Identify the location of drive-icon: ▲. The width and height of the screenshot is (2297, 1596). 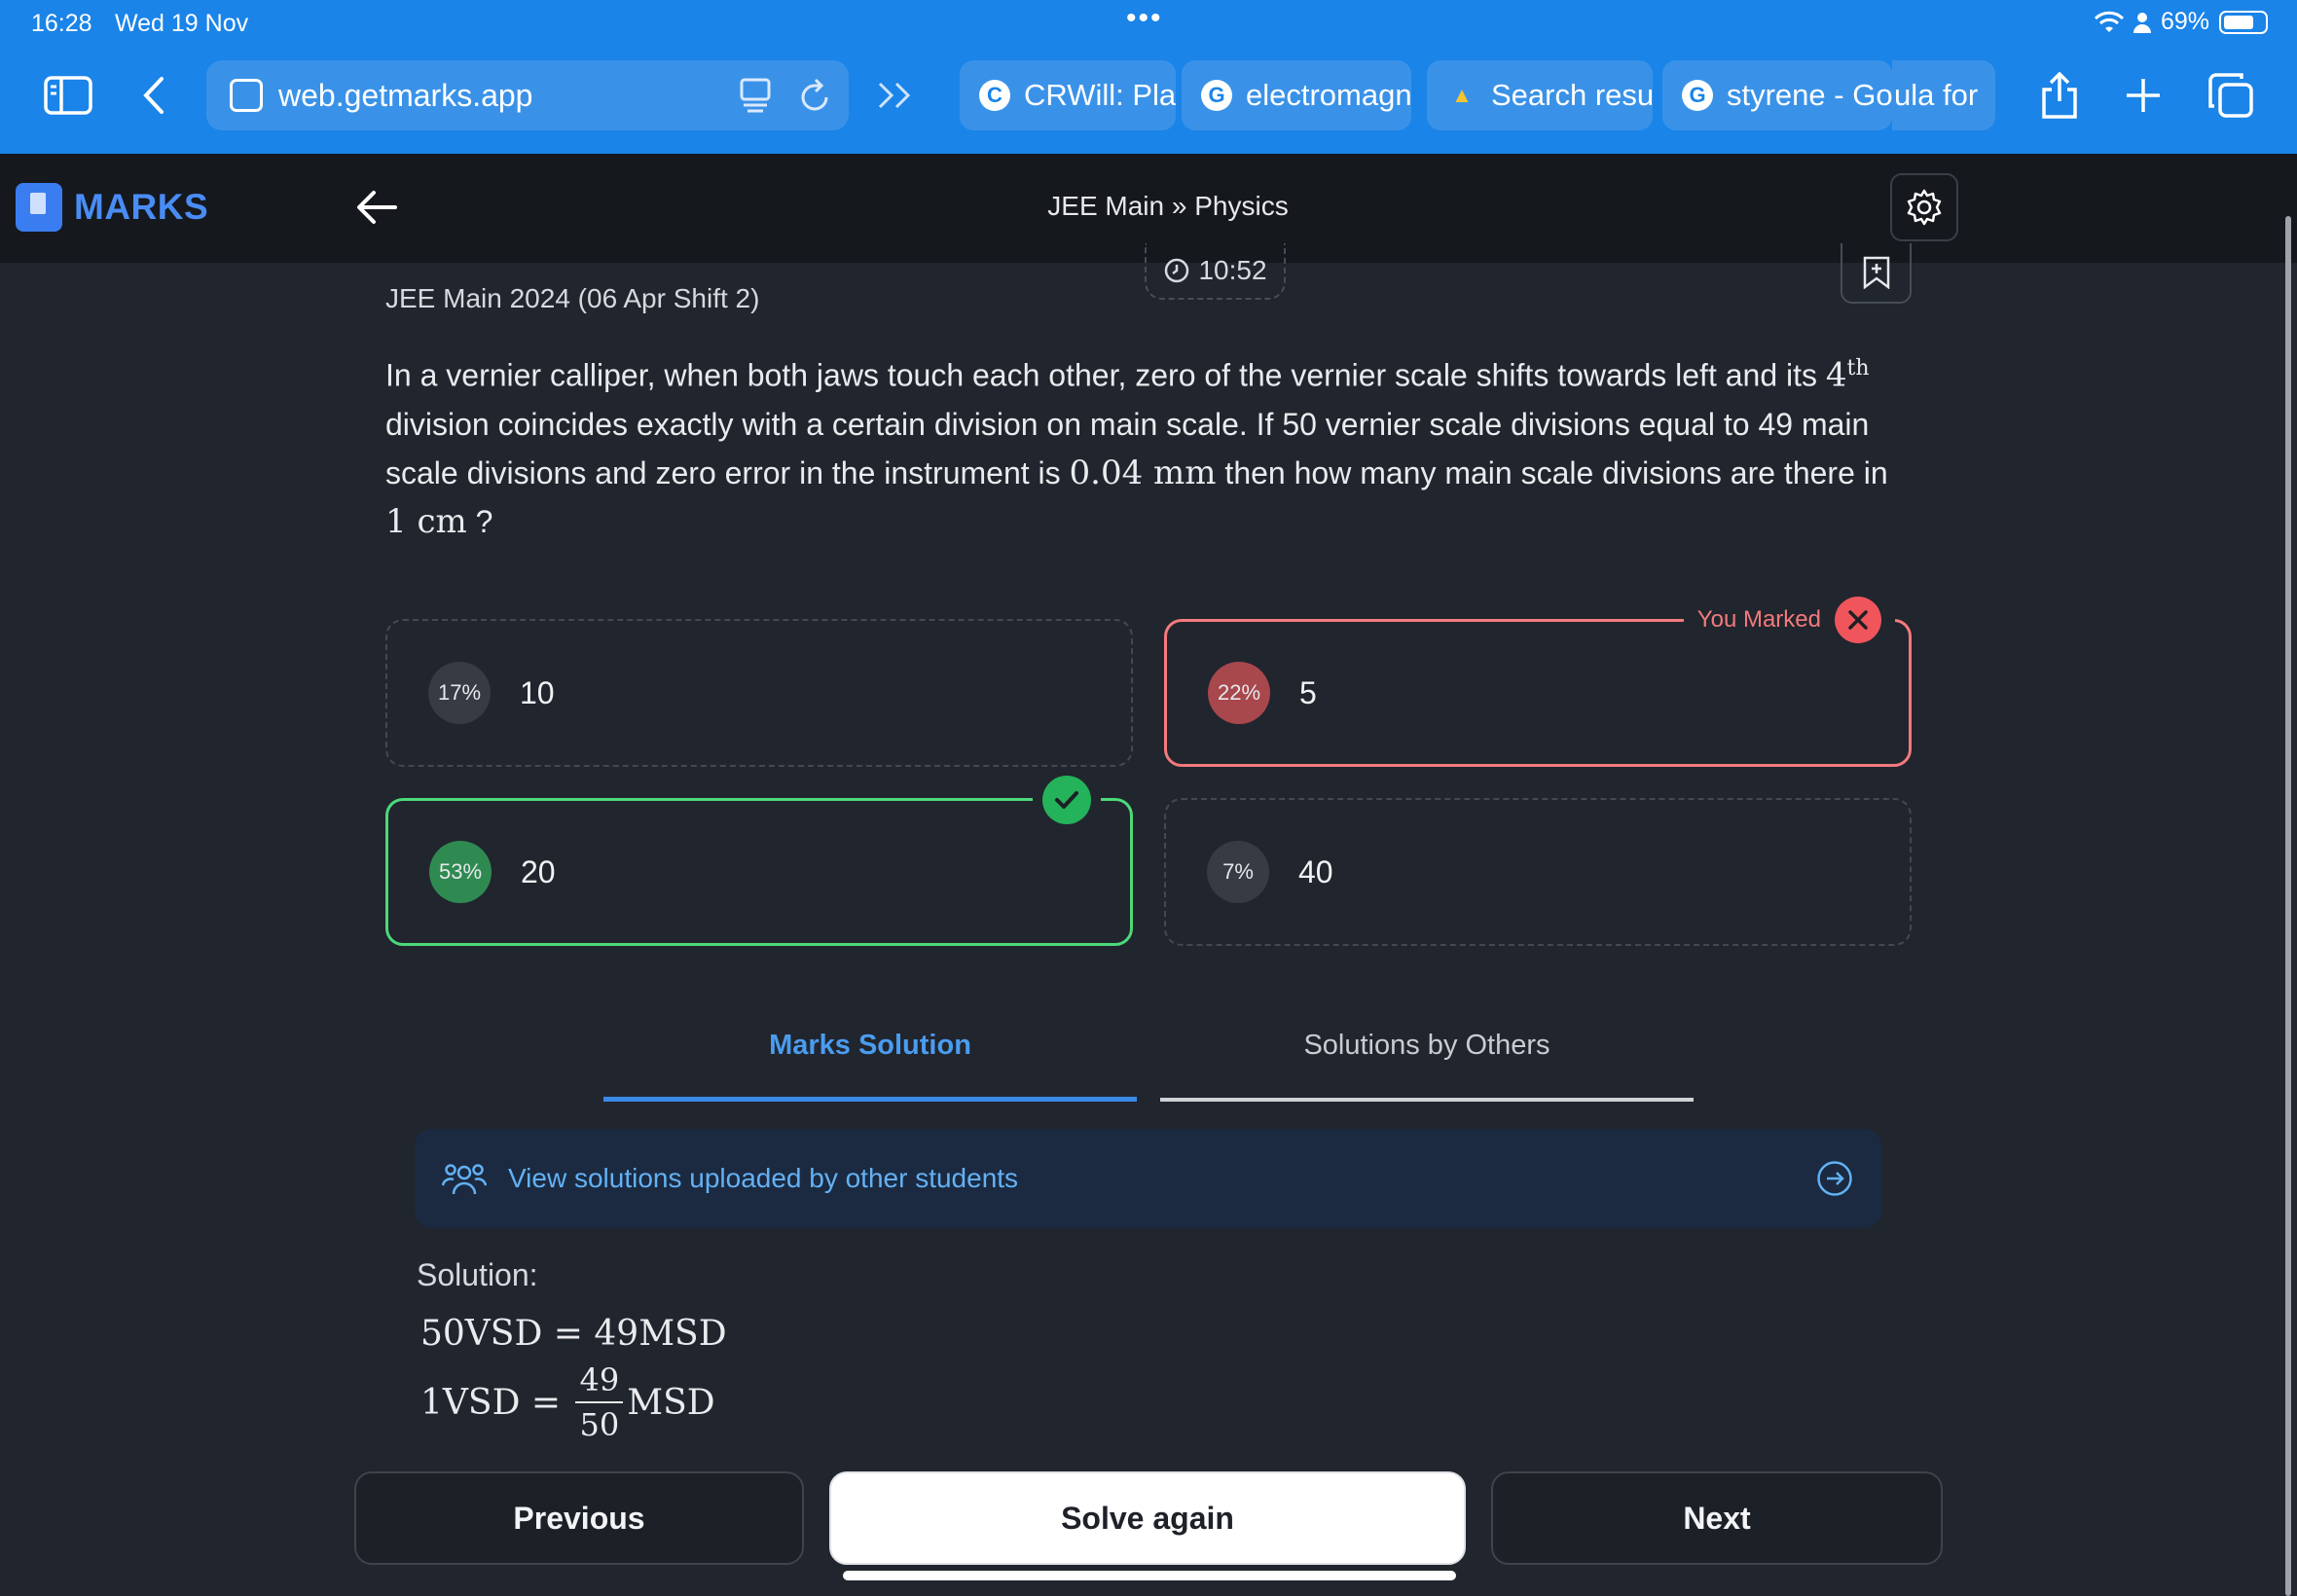
(1462, 95).